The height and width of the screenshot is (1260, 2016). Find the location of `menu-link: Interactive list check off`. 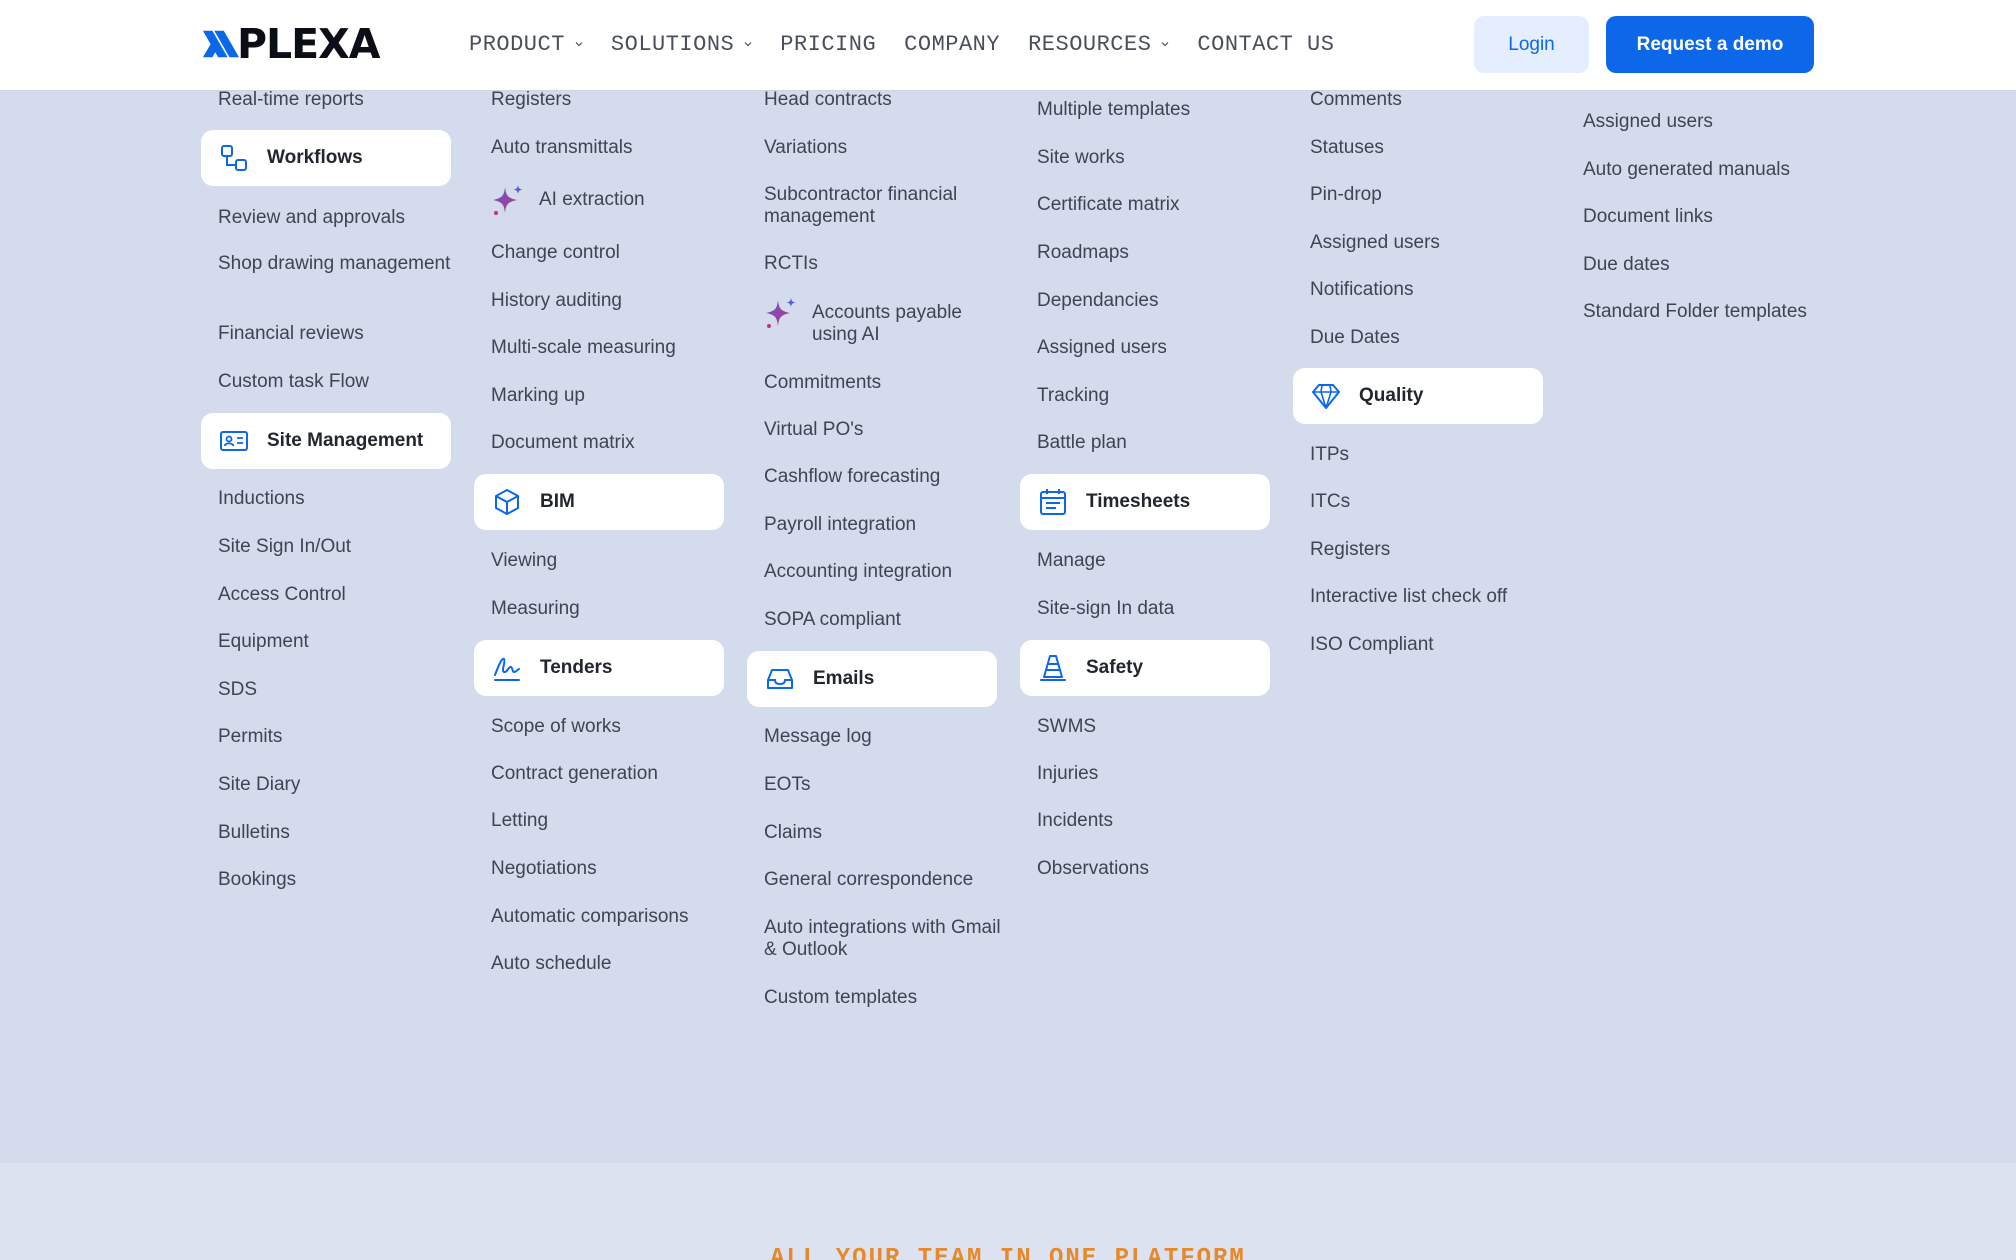

menu-link: Interactive list check off is located at coordinates (1430, 597).